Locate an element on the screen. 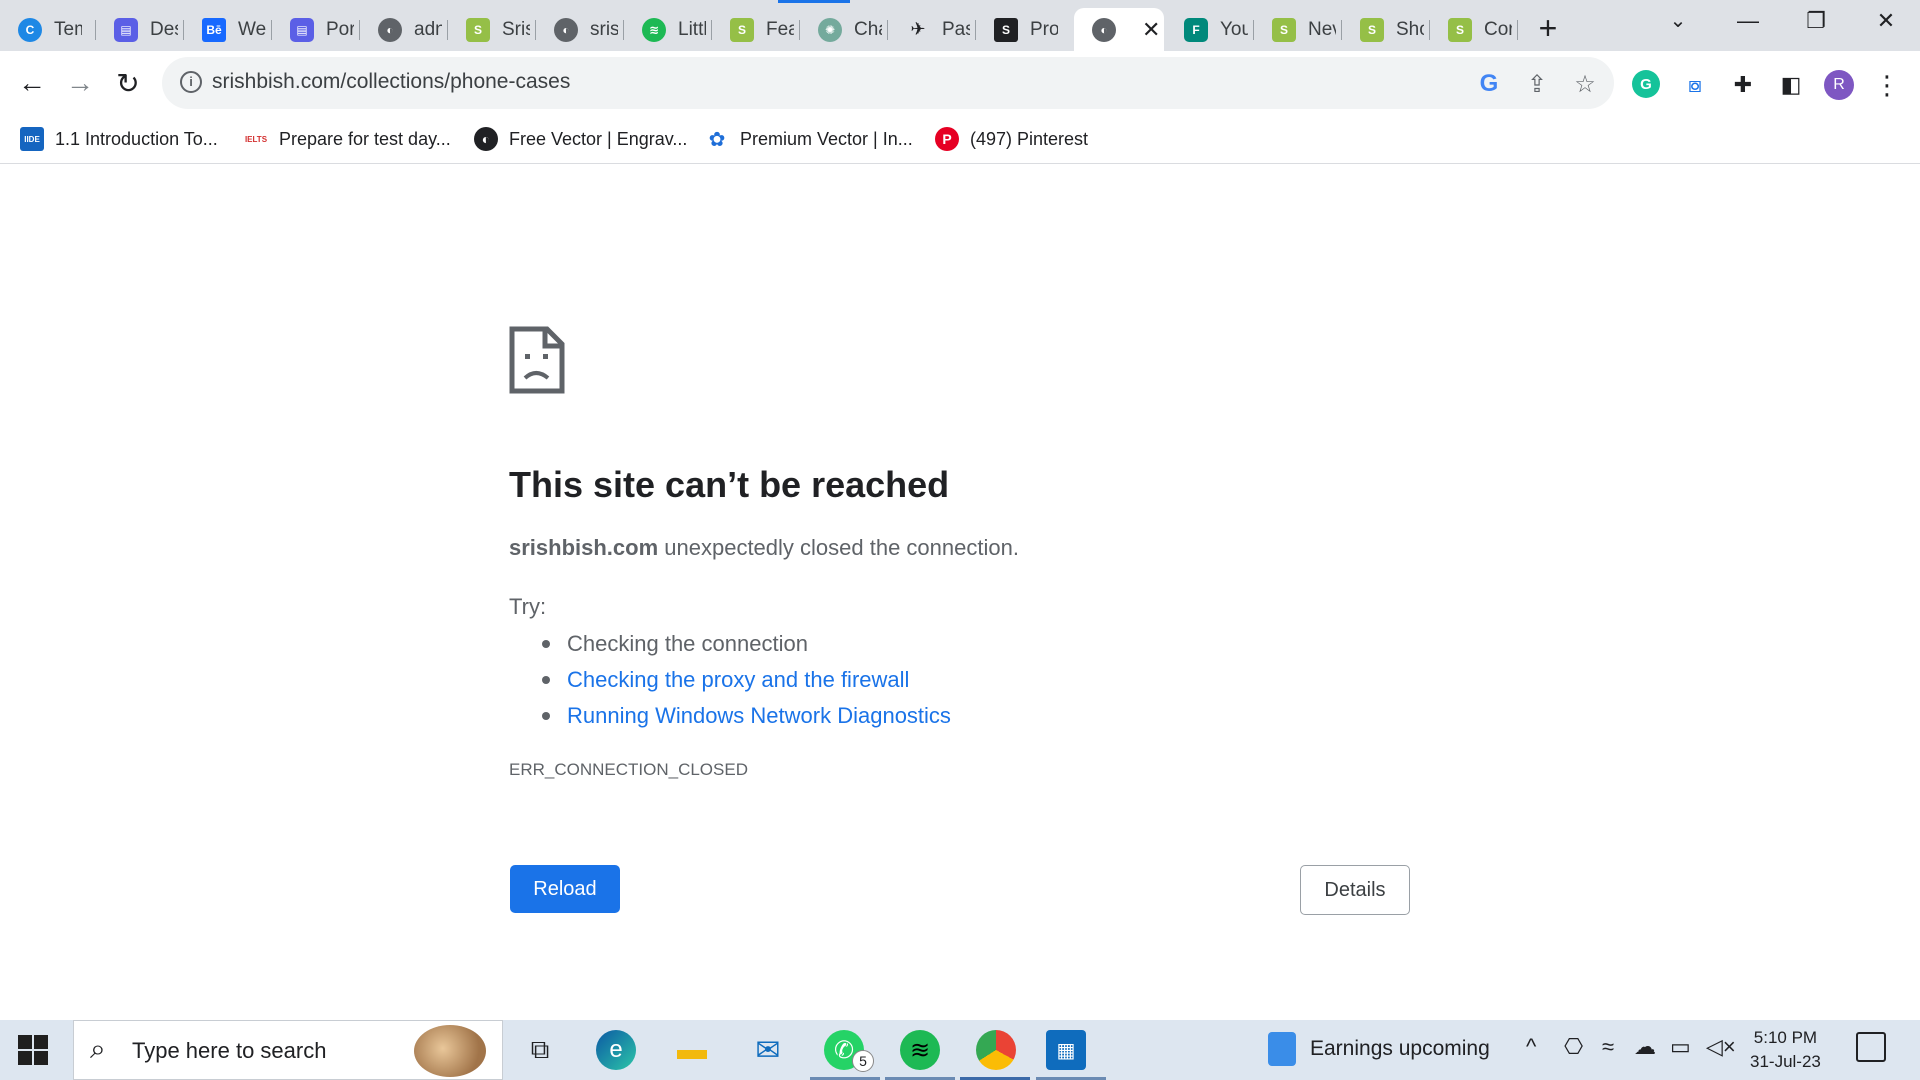 This screenshot has width=1920, height=1080. grammarly-icon: G is located at coordinates (1646, 84).